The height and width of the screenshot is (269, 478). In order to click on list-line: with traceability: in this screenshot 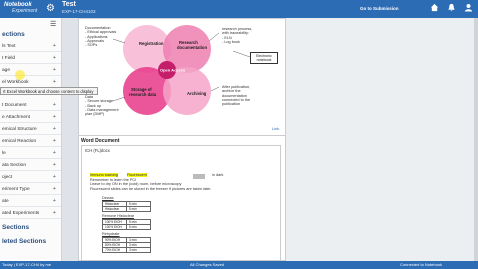, I will do `click(236, 33)`.